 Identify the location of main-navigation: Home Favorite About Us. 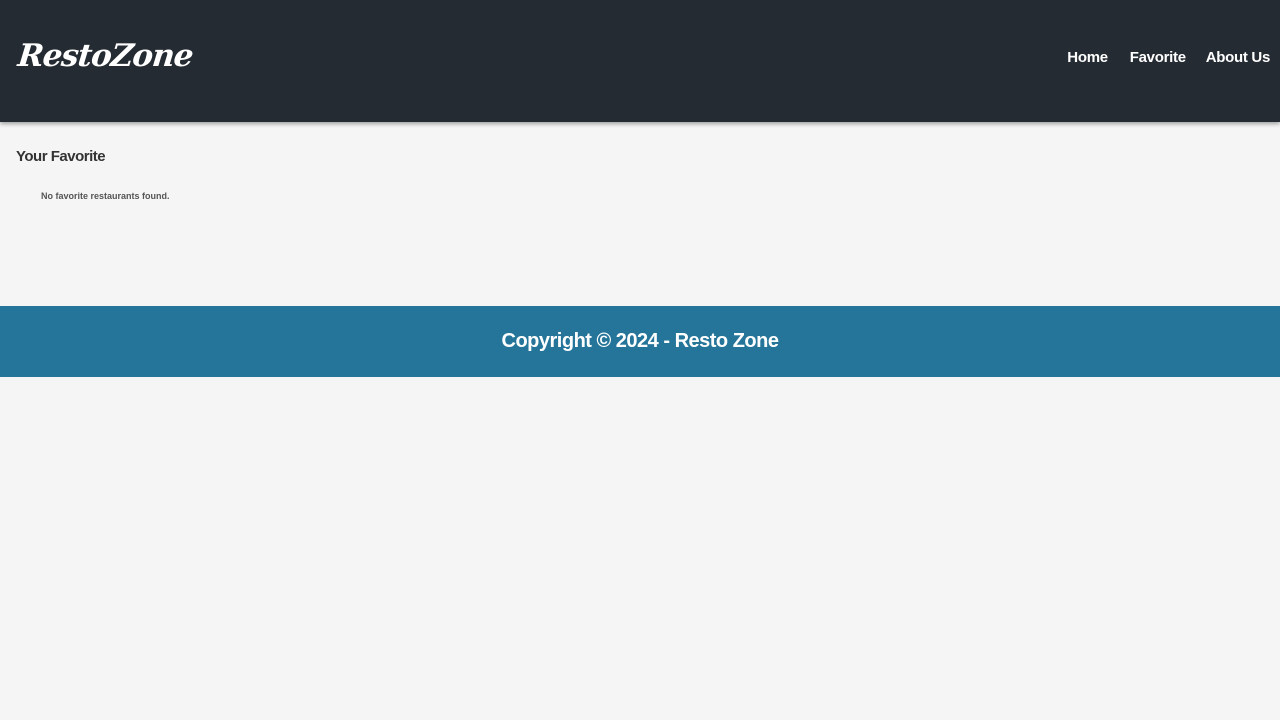
(1168, 58).